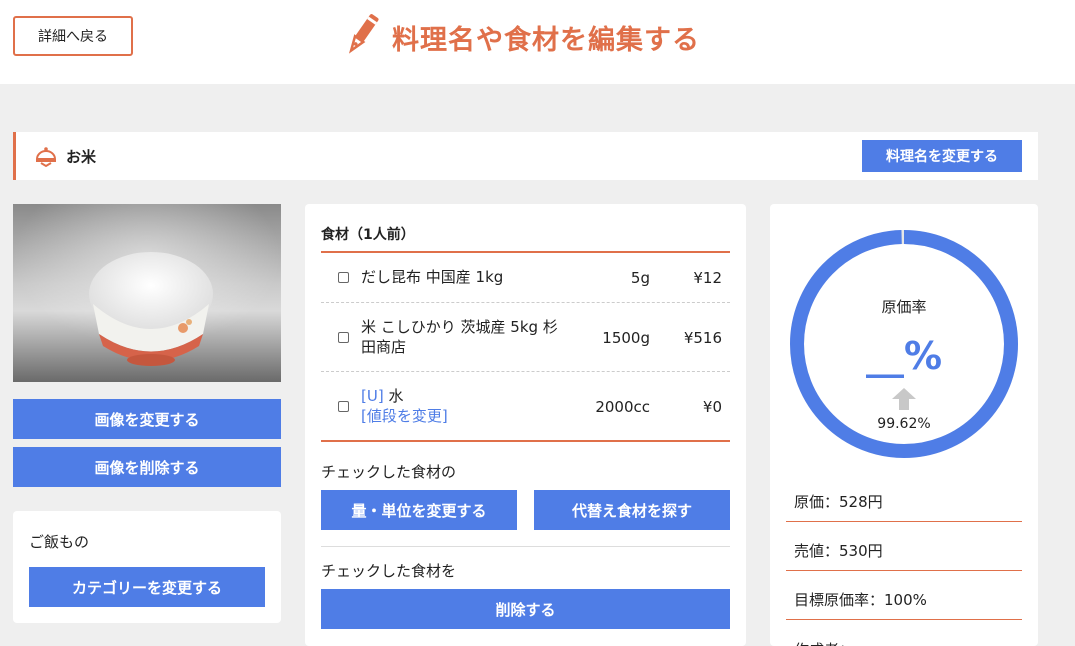  What do you see at coordinates (419, 510) in the screenshot?
I see `change-quantity-unit-button: 量・単位を変更する` at bounding box center [419, 510].